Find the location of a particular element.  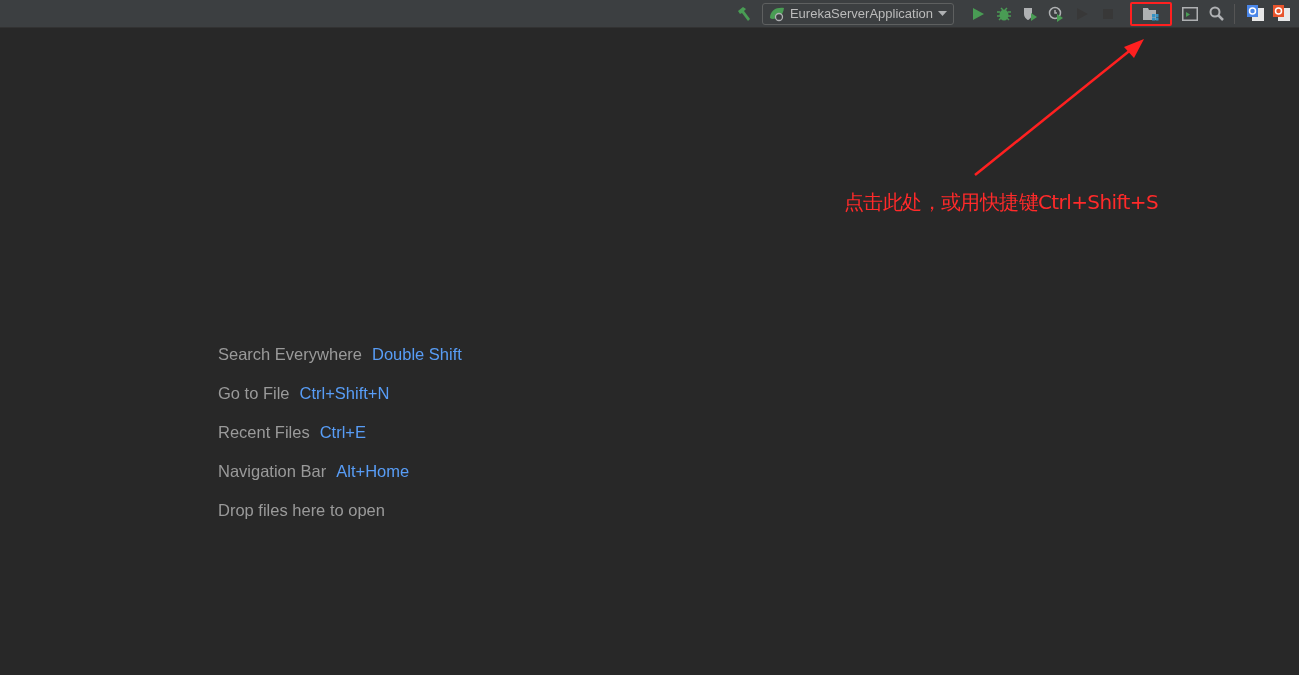

shortcut-text: Ctrl+Shift+N is located at coordinates (344, 393).